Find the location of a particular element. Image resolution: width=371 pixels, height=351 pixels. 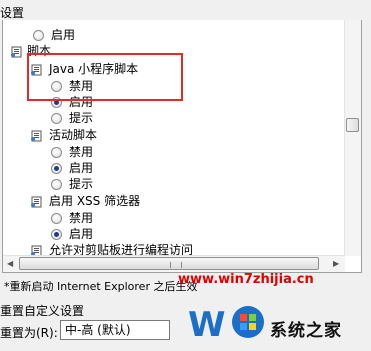

watermark: www.win7zhijia.cn W 系统之家 is located at coordinates (261, 309).